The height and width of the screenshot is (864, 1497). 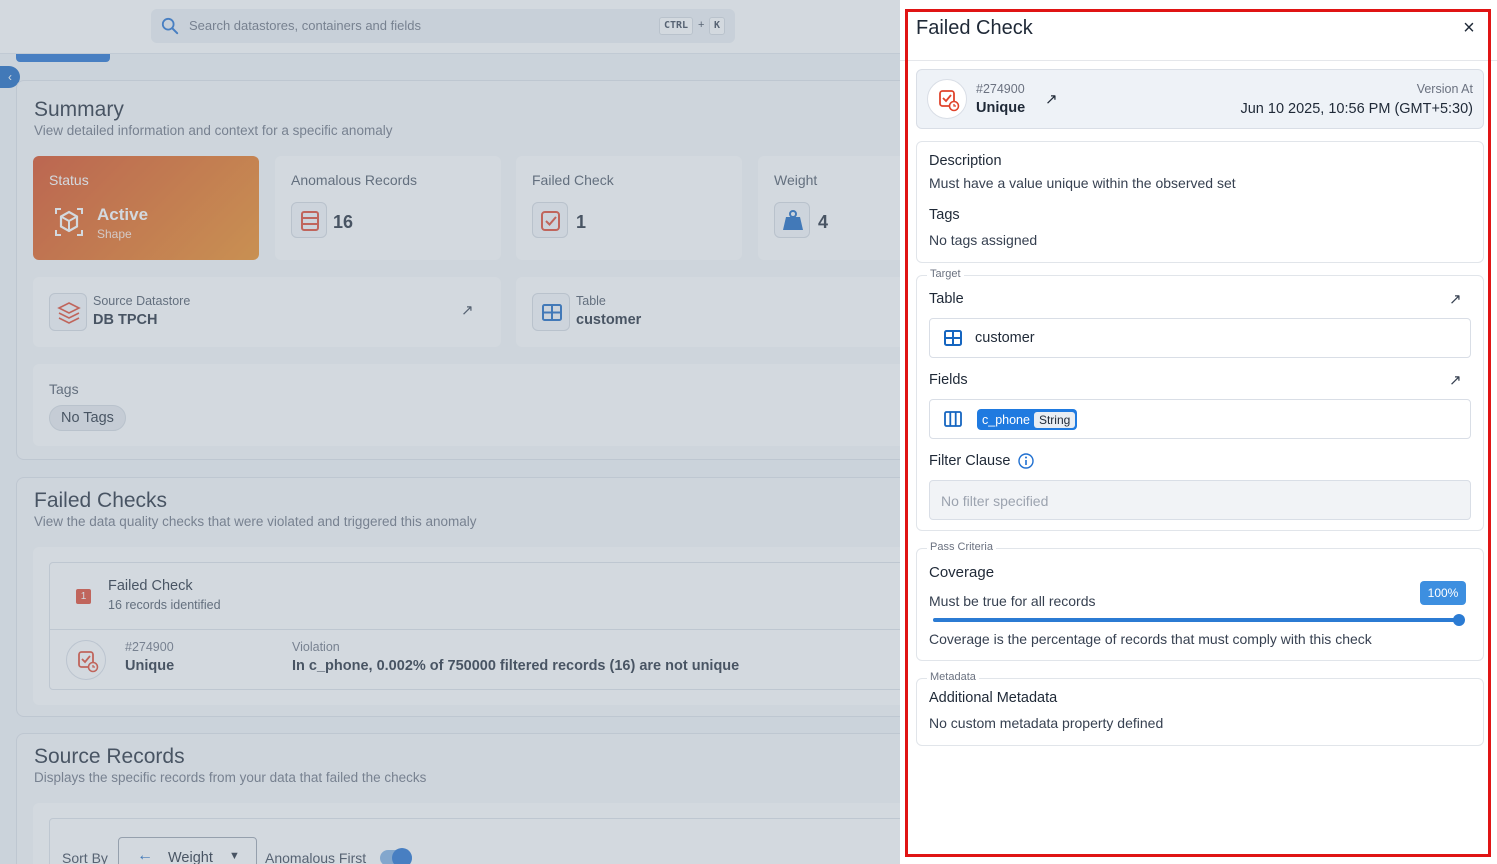 What do you see at coordinates (945, 274) in the screenshot?
I see `target-legend: Target` at bounding box center [945, 274].